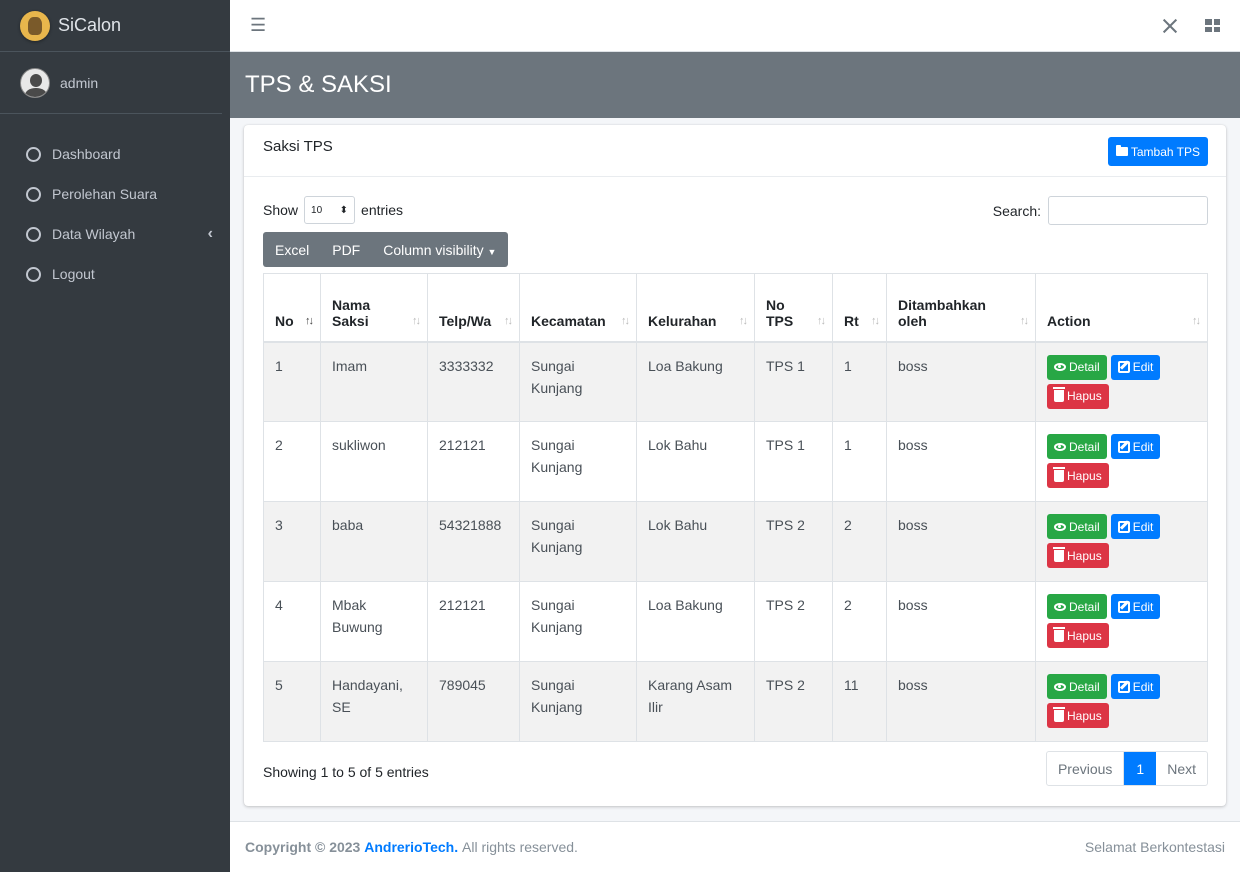 The width and height of the screenshot is (1240, 872). Describe the element at coordinates (1084, 396) in the screenshot. I see `delete-label: Hapus` at that location.